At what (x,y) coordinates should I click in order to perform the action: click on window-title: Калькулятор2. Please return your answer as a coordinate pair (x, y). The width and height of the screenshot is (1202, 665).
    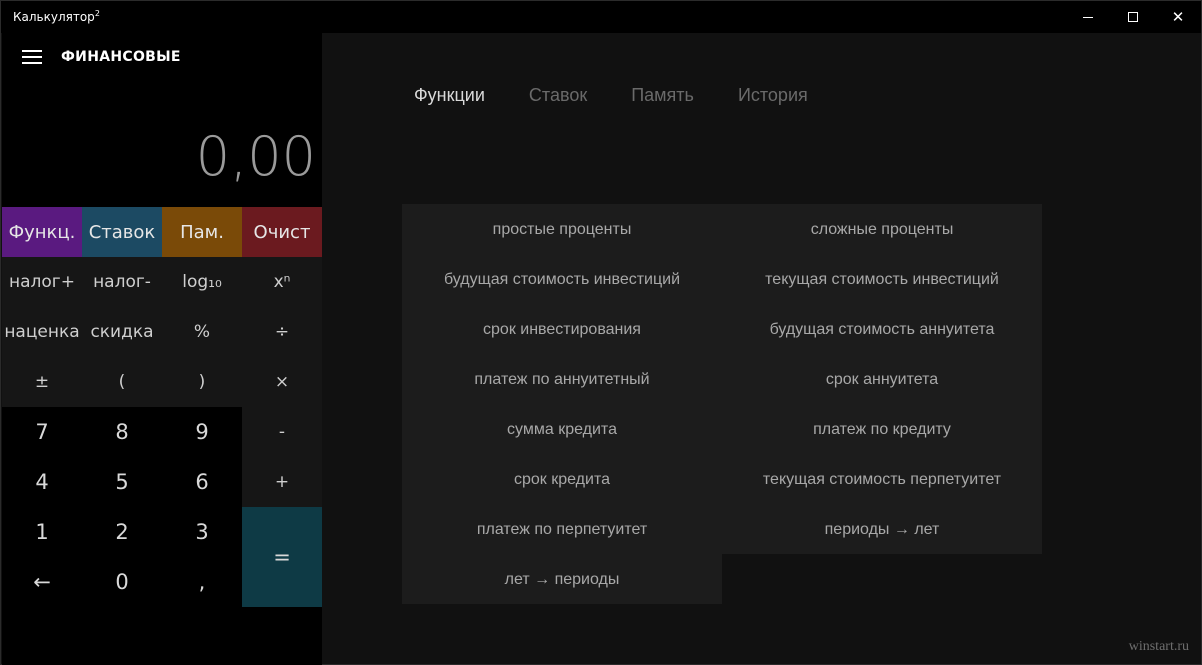
    Looking at the image, I should click on (56, 16).